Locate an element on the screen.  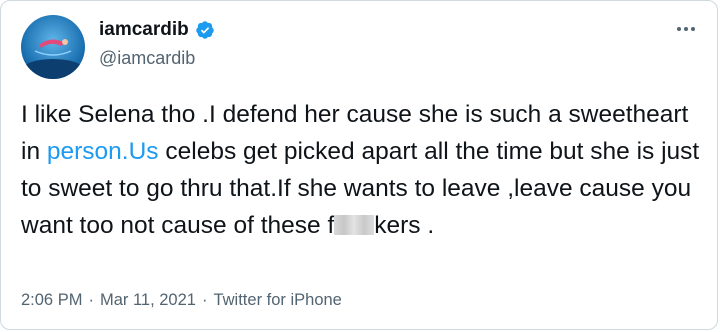
tweet-link: person.Us is located at coordinates (103, 151).